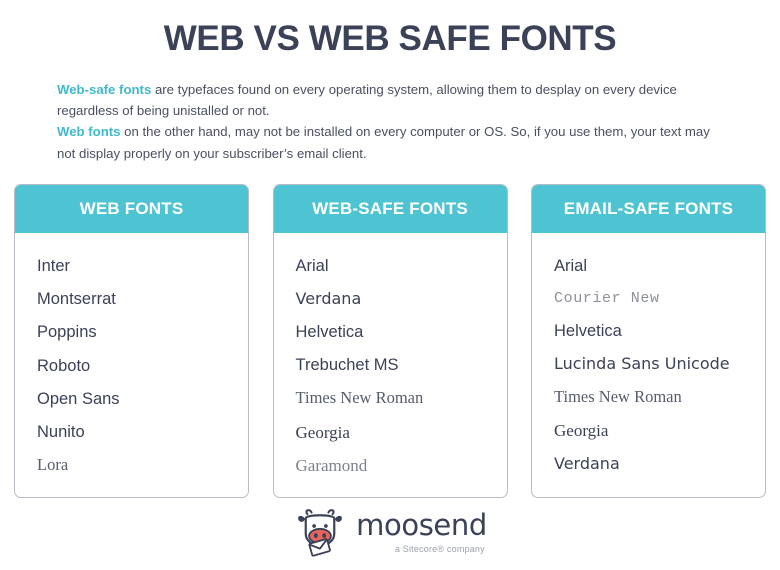 Image resolution: width=780 pixels, height=570 pixels. I want to click on font-list-item: Montserrat, so click(76, 299).